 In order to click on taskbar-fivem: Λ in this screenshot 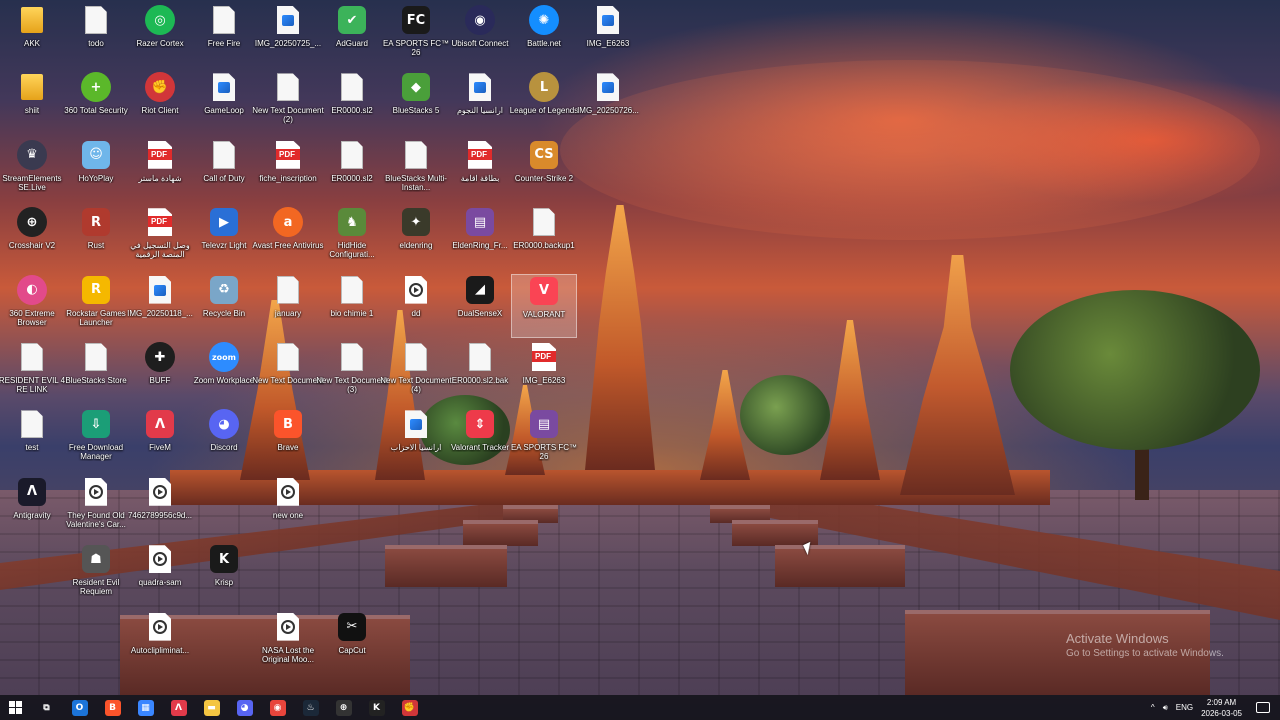, I will do `click(178, 707)`.